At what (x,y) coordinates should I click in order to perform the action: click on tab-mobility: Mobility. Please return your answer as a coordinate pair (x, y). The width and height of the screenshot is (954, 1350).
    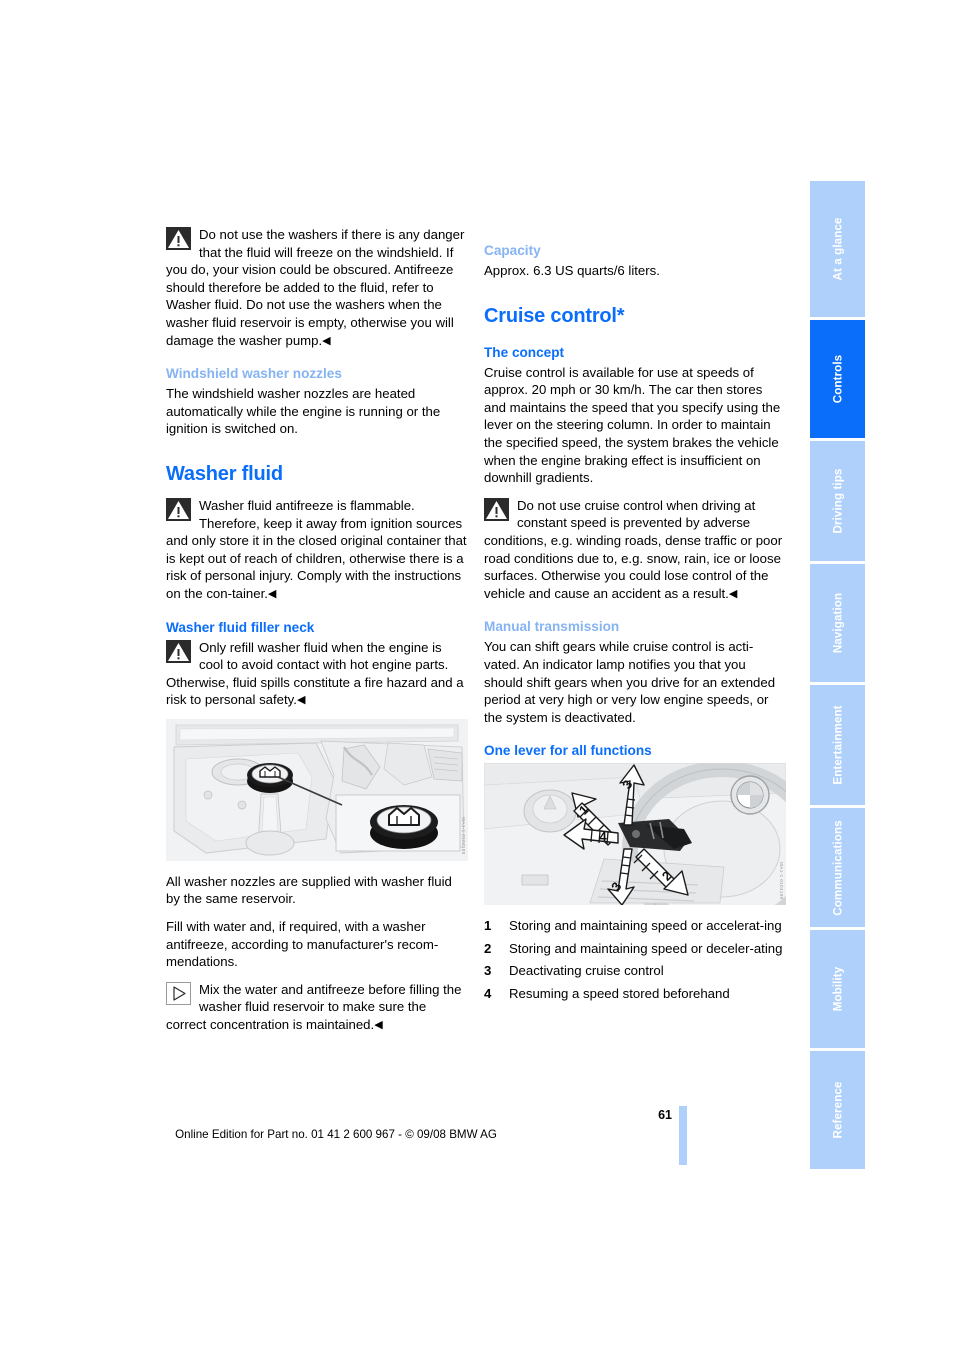
    Looking at the image, I should click on (837, 989).